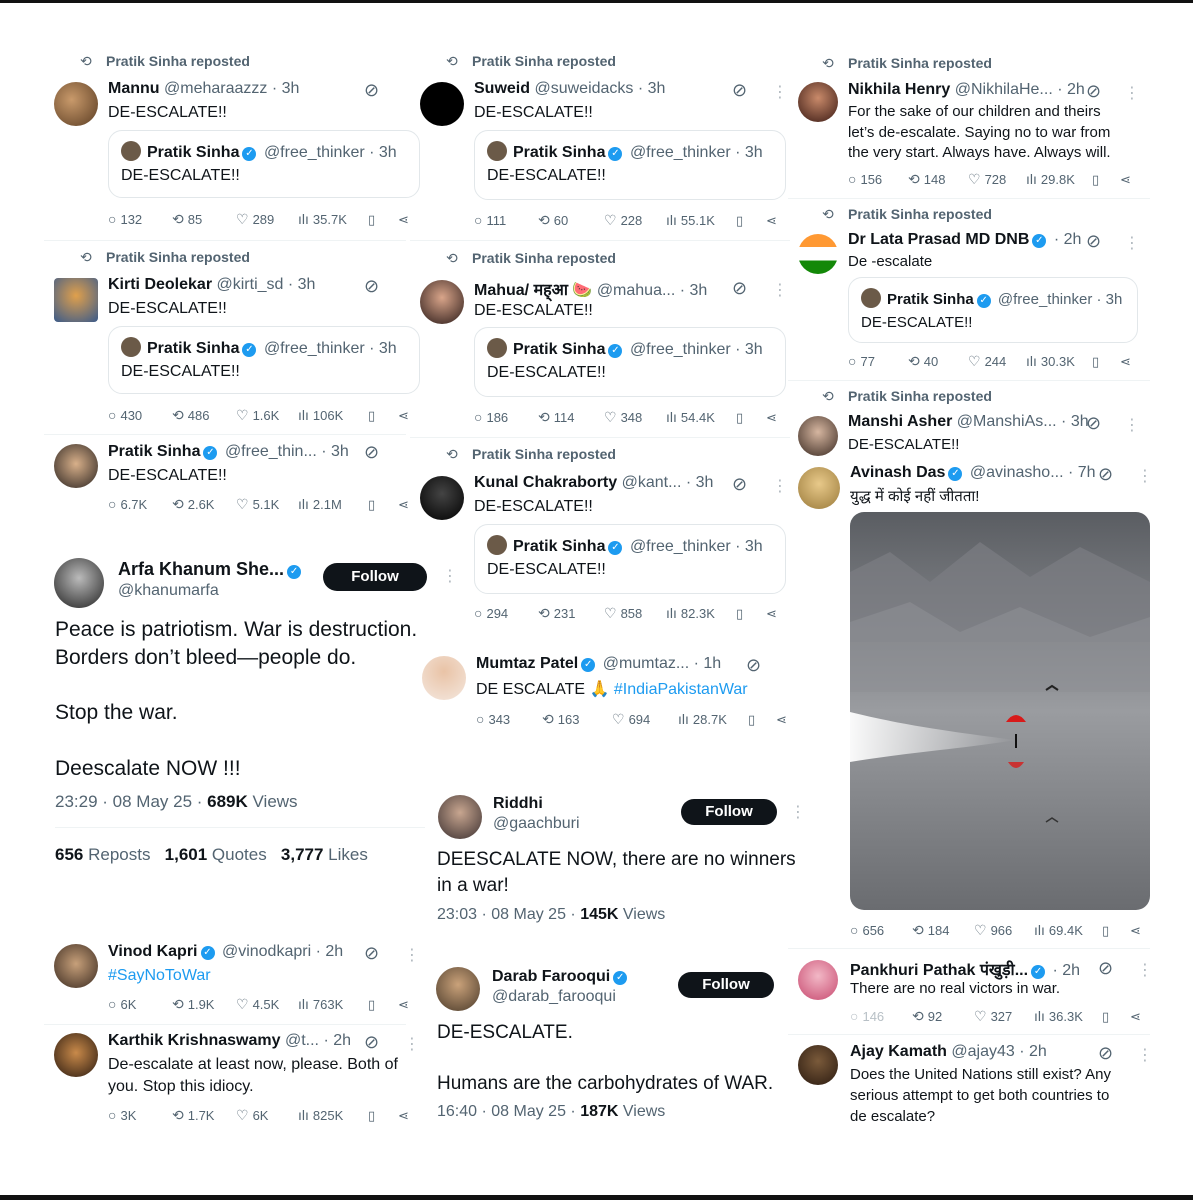  Describe the element at coordinates (1059, 179) in the screenshot. I see `views-button: ılı 29.8K` at that location.